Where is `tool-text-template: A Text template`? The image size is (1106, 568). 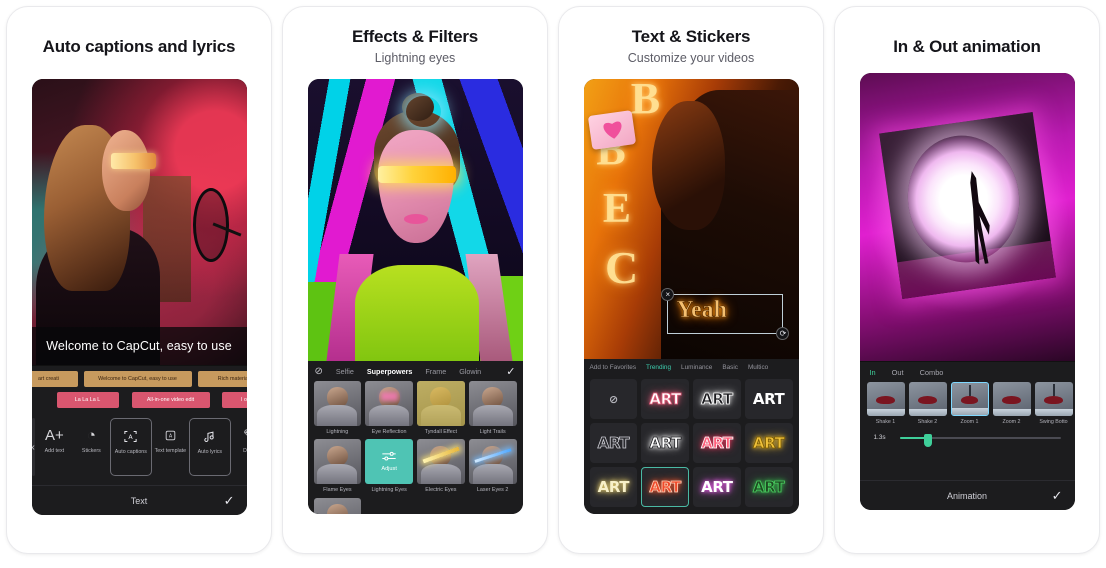 tool-text-template: A Text template is located at coordinates (170, 436).